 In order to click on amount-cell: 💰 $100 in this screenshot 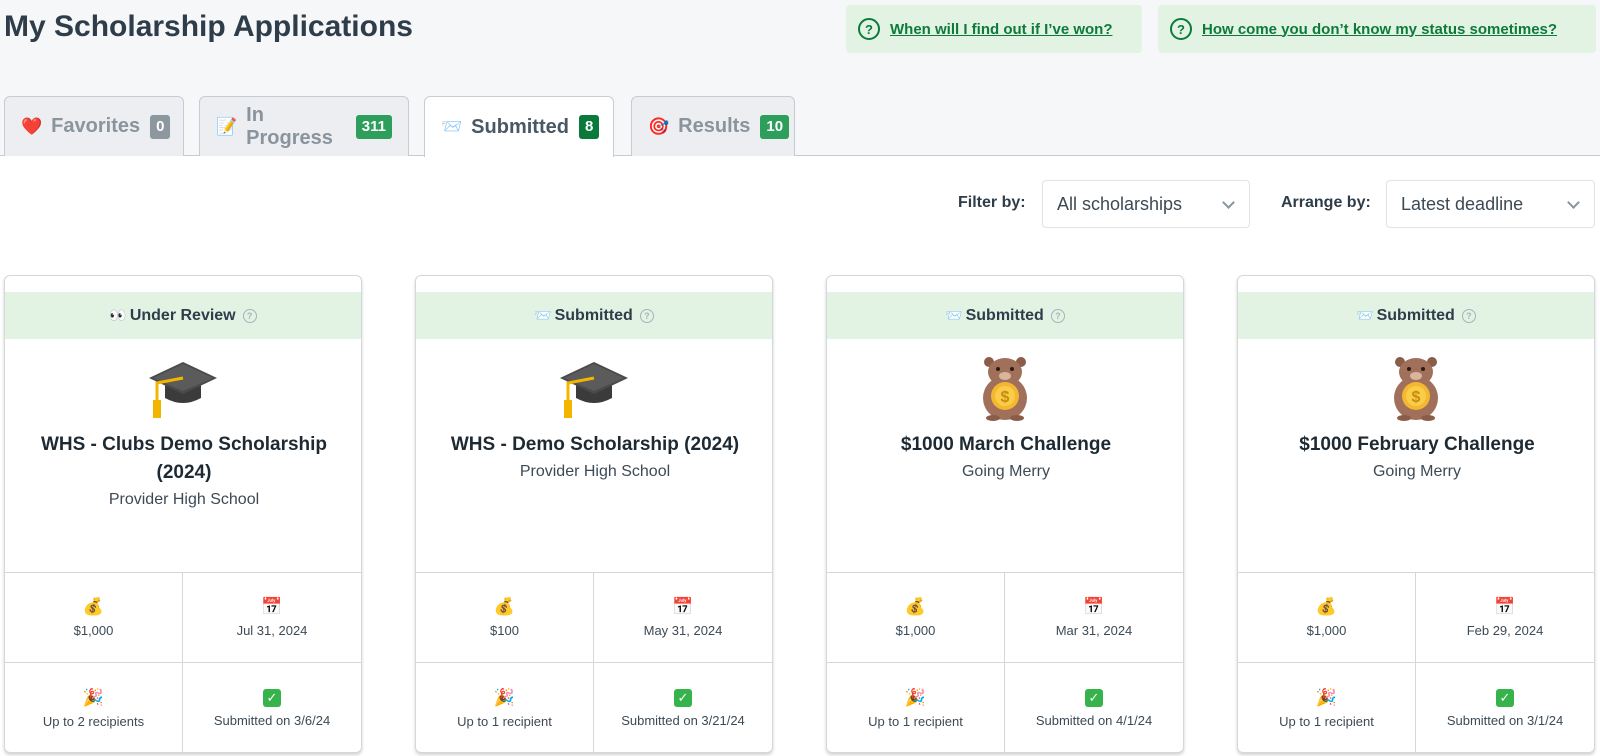, I will do `click(505, 618)`.